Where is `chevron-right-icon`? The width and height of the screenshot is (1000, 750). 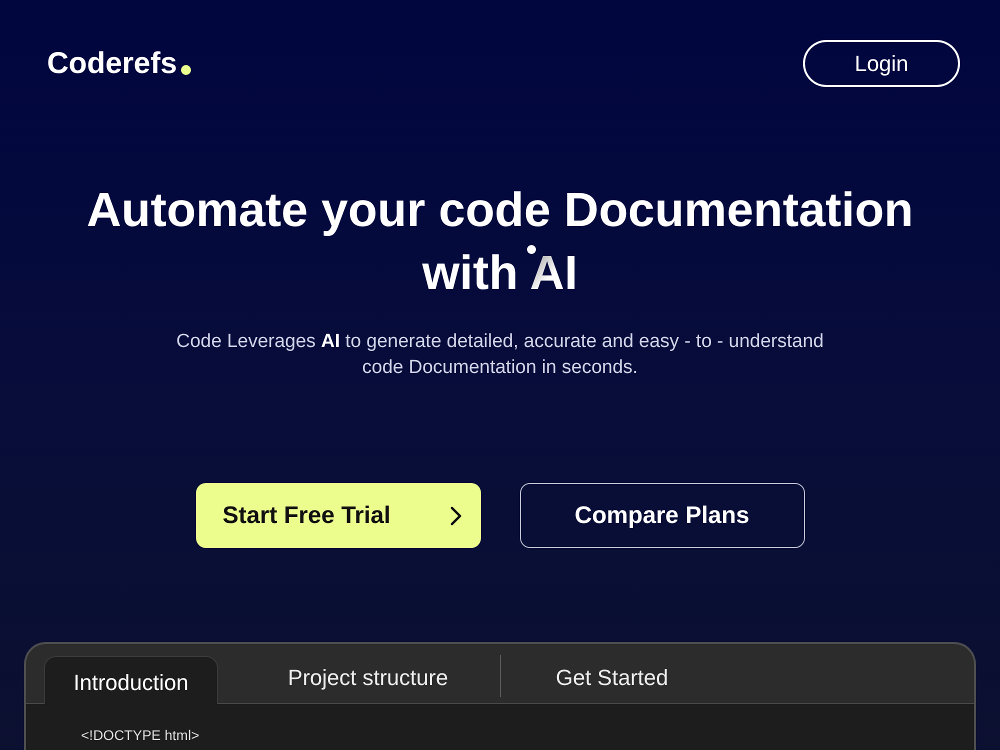
chevron-right-icon is located at coordinates (456, 516).